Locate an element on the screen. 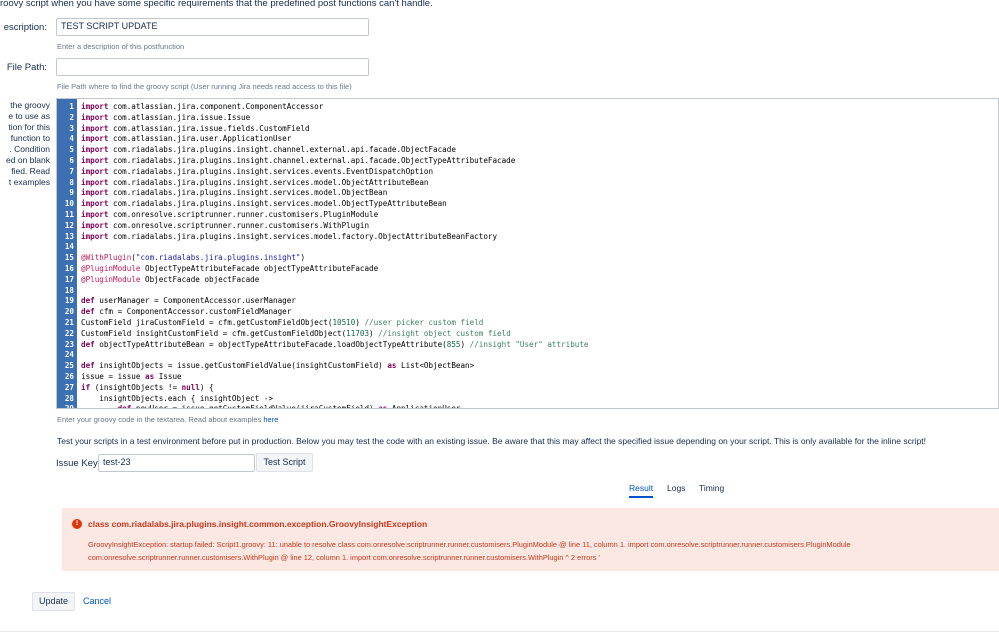  line-number: 24 is located at coordinates (69, 355).